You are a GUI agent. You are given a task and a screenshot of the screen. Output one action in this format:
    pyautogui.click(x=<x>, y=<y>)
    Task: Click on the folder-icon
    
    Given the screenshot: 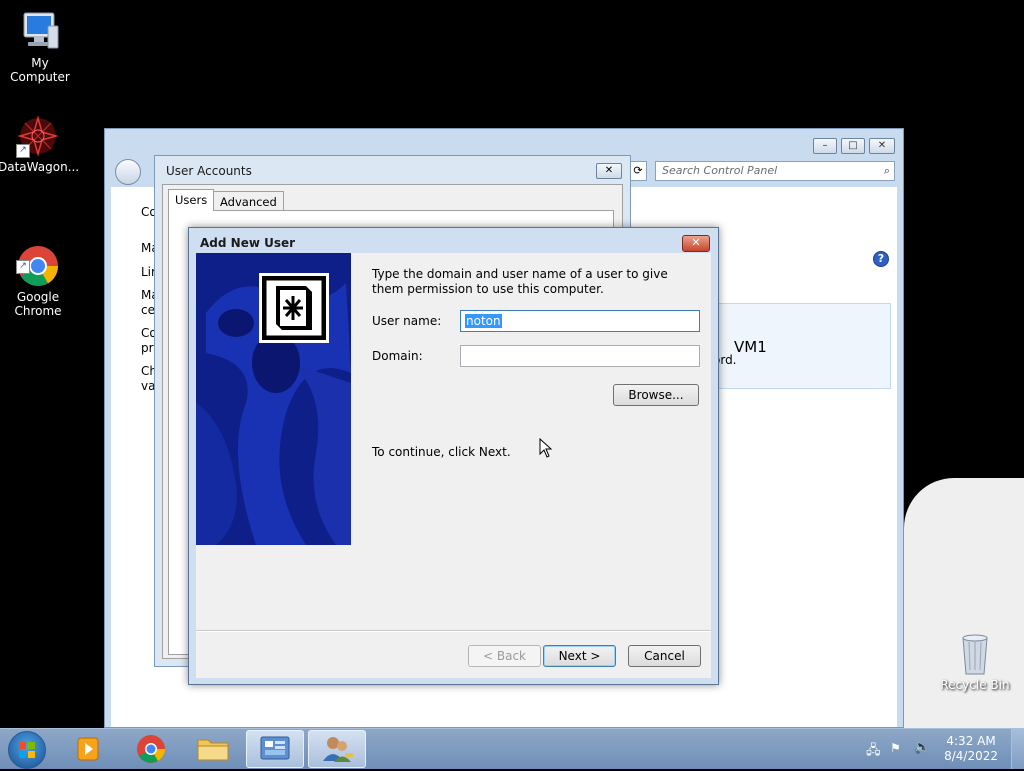 What is the action you would take?
    pyautogui.click(x=213, y=750)
    